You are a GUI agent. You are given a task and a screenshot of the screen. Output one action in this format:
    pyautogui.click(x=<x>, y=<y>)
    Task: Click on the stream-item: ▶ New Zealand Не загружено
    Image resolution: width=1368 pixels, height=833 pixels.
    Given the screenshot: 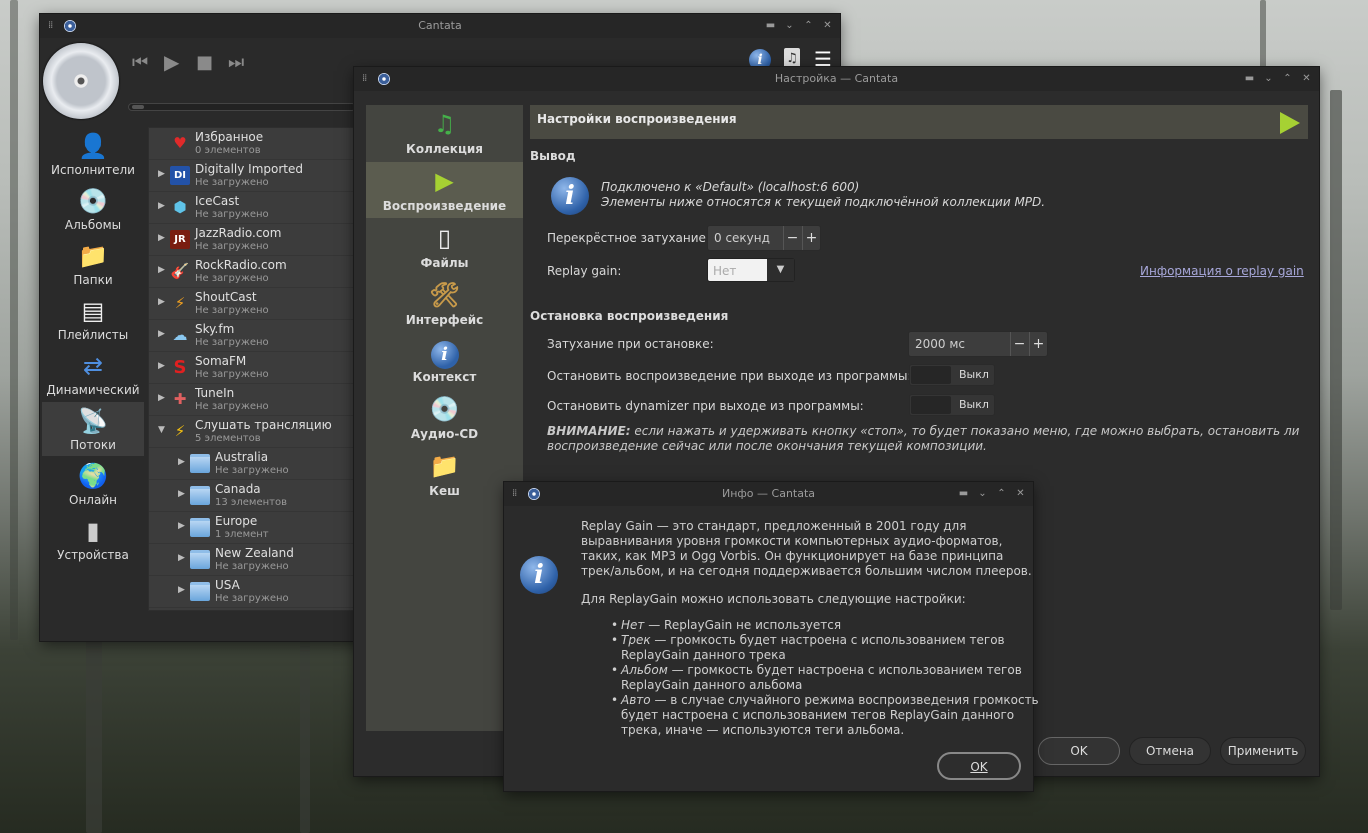 What is the action you would take?
    pyautogui.click(x=251, y=560)
    